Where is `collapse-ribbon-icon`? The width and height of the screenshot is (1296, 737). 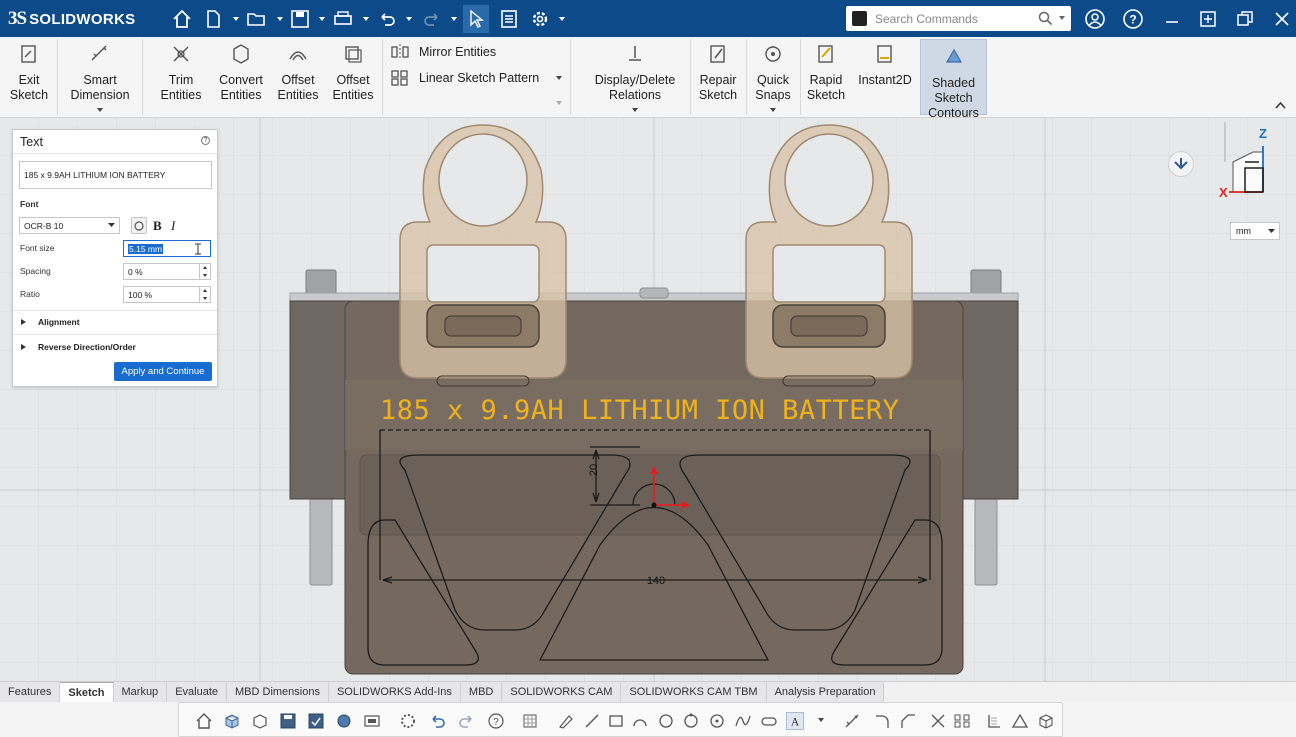 collapse-ribbon-icon is located at coordinates (1280, 105).